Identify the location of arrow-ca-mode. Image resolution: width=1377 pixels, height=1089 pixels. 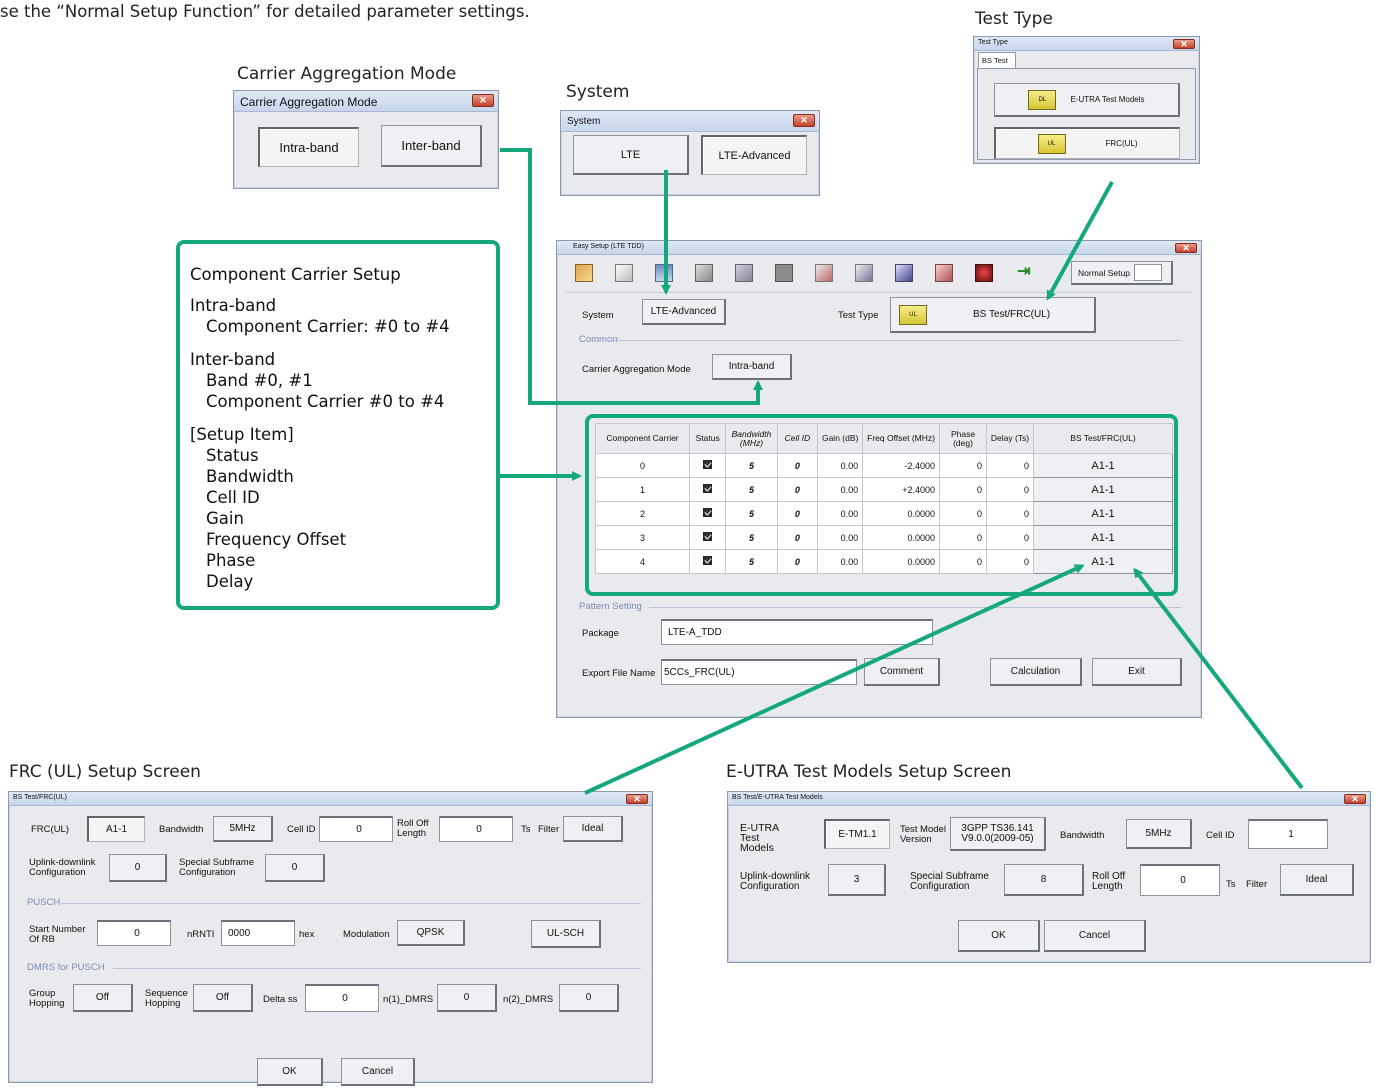
(631, 276).